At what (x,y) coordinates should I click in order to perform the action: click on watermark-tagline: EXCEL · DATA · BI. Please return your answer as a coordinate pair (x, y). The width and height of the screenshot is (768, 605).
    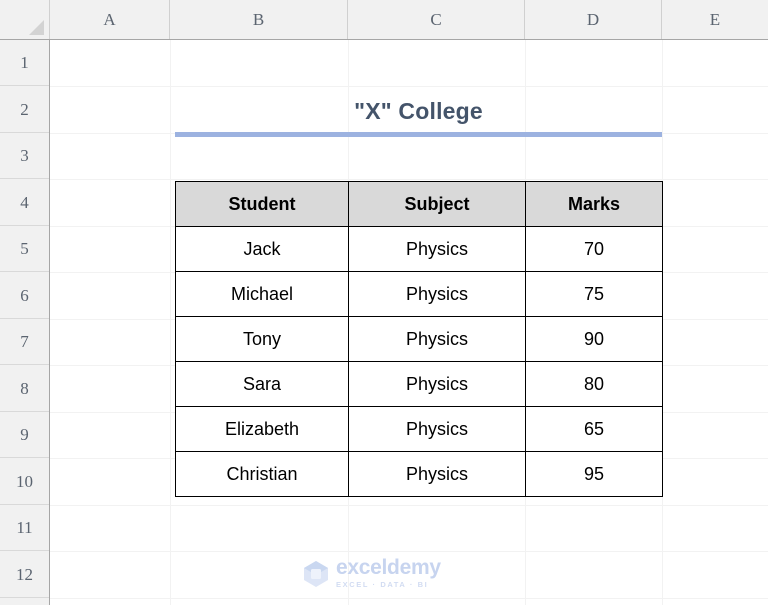
    Looking at the image, I should click on (382, 584).